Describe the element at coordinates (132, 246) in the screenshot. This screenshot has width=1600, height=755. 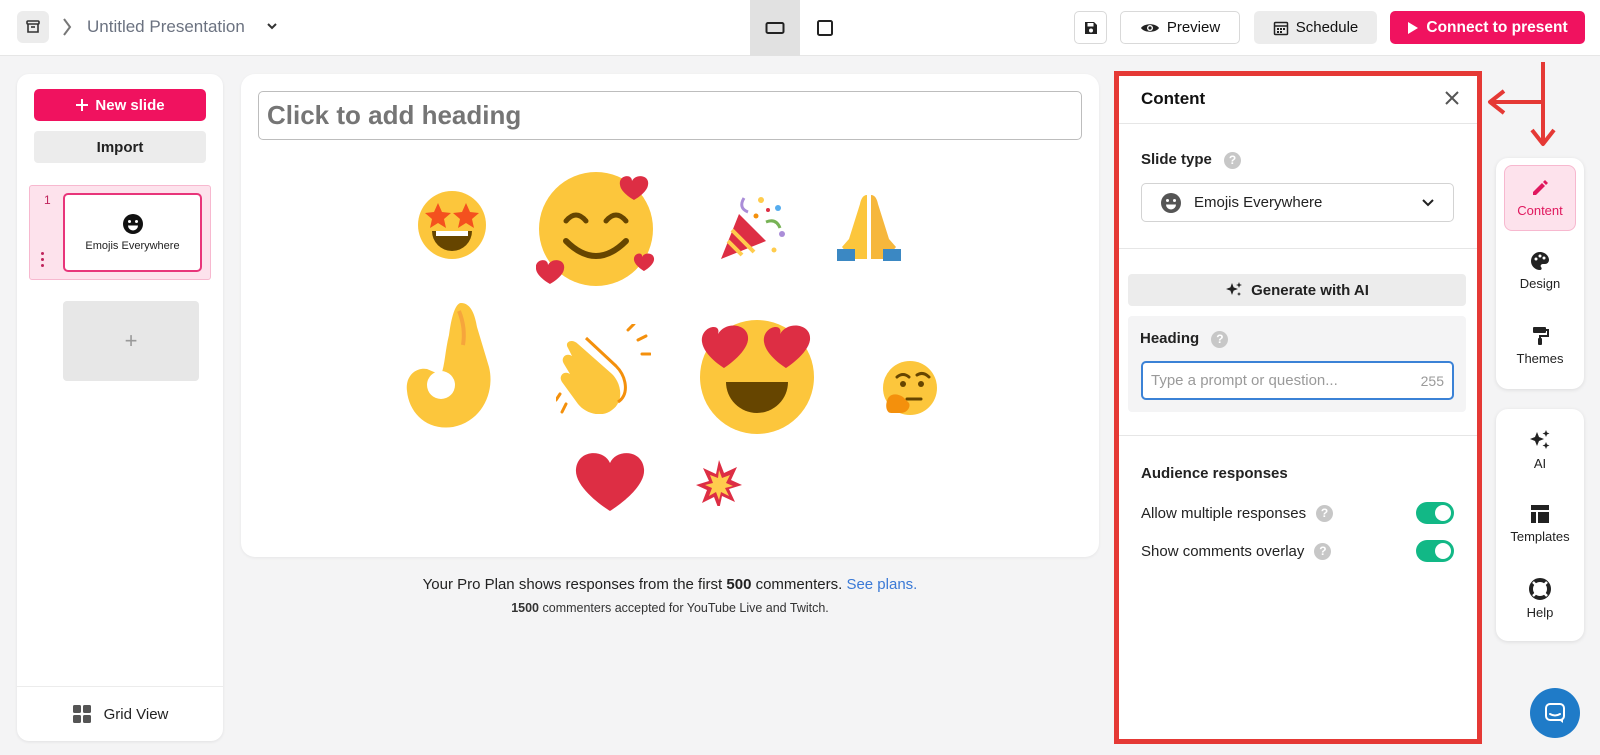
I see `slide-thumbnail-label: Emojis Everywhere` at that location.